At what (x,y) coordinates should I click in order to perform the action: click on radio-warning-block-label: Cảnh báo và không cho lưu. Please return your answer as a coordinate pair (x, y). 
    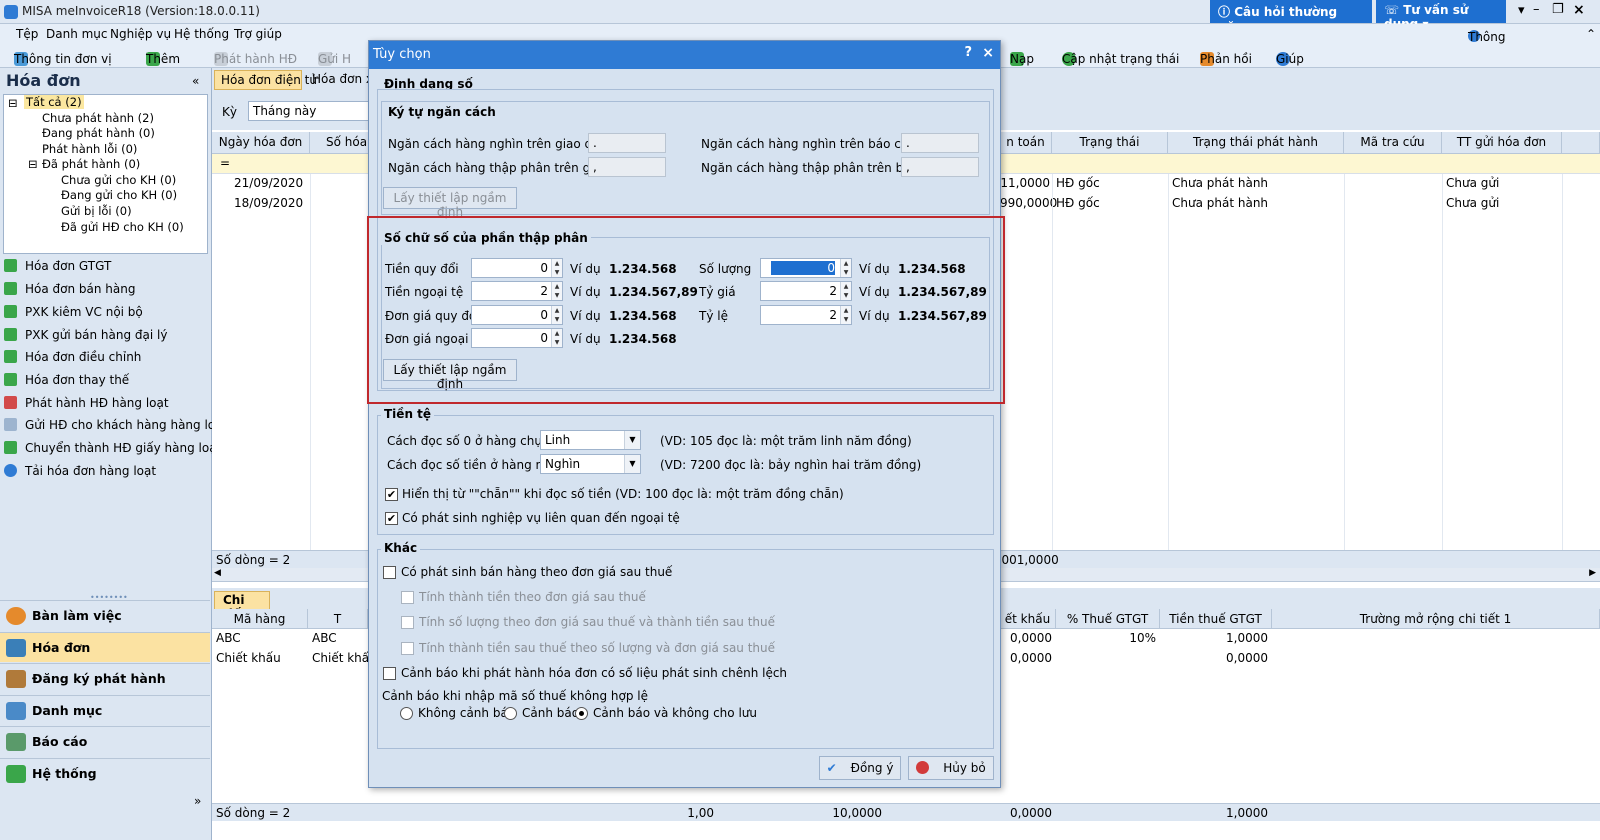
    Looking at the image, I should click on (675, 713).